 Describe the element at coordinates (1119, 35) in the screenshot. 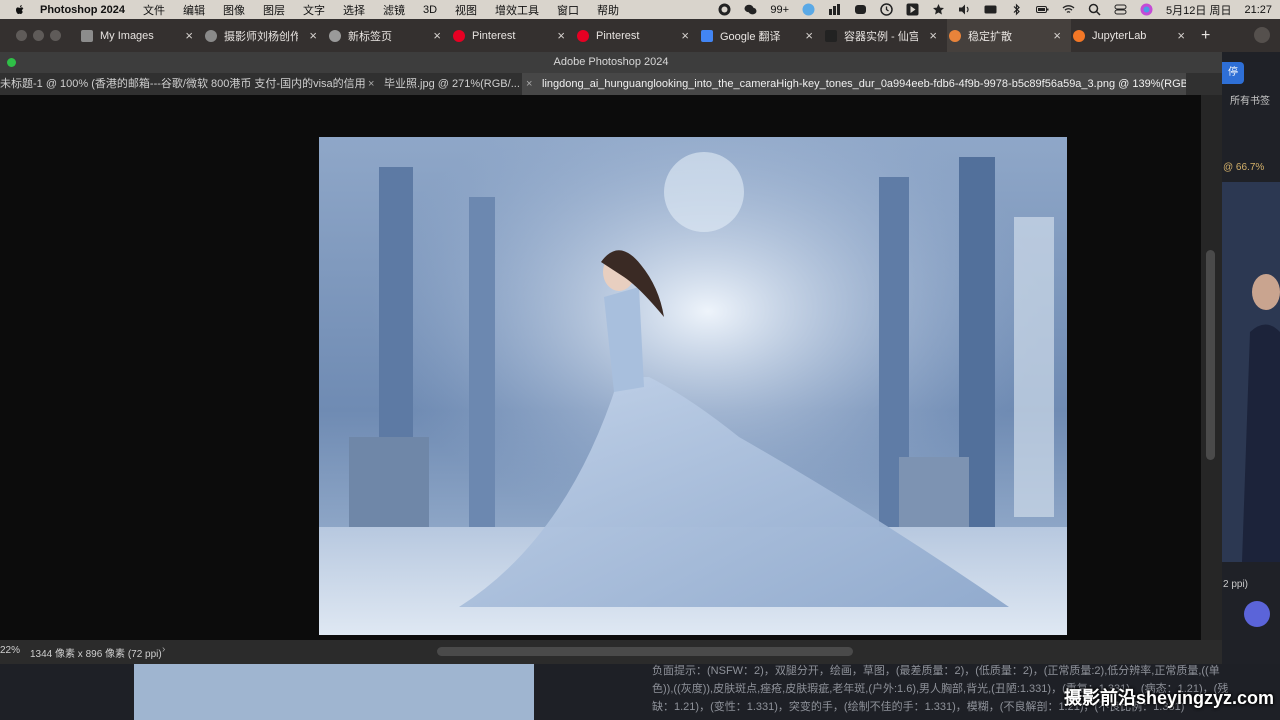

I see `tab-title: JupyterLab` at that location.